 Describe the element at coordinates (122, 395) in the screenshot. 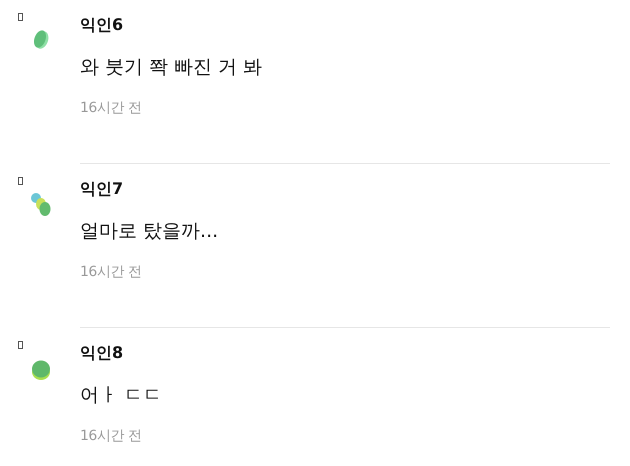

I see `comment-text: 어ㅏ ㄷㄷ` at that location.